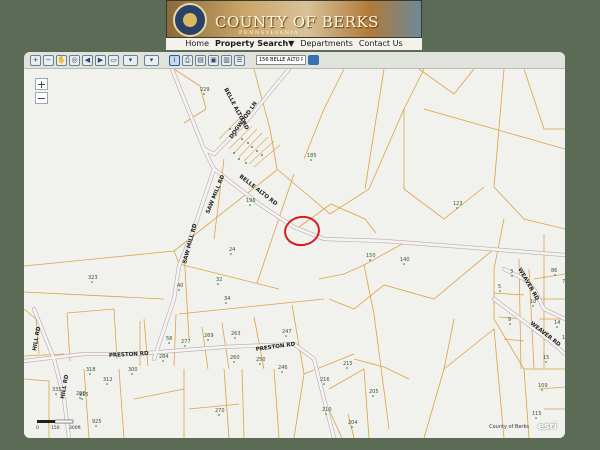 Image resolution: width=600 pixels, height=450 pixels. I want to click on print-icon: ⎙, so click(187, 60).